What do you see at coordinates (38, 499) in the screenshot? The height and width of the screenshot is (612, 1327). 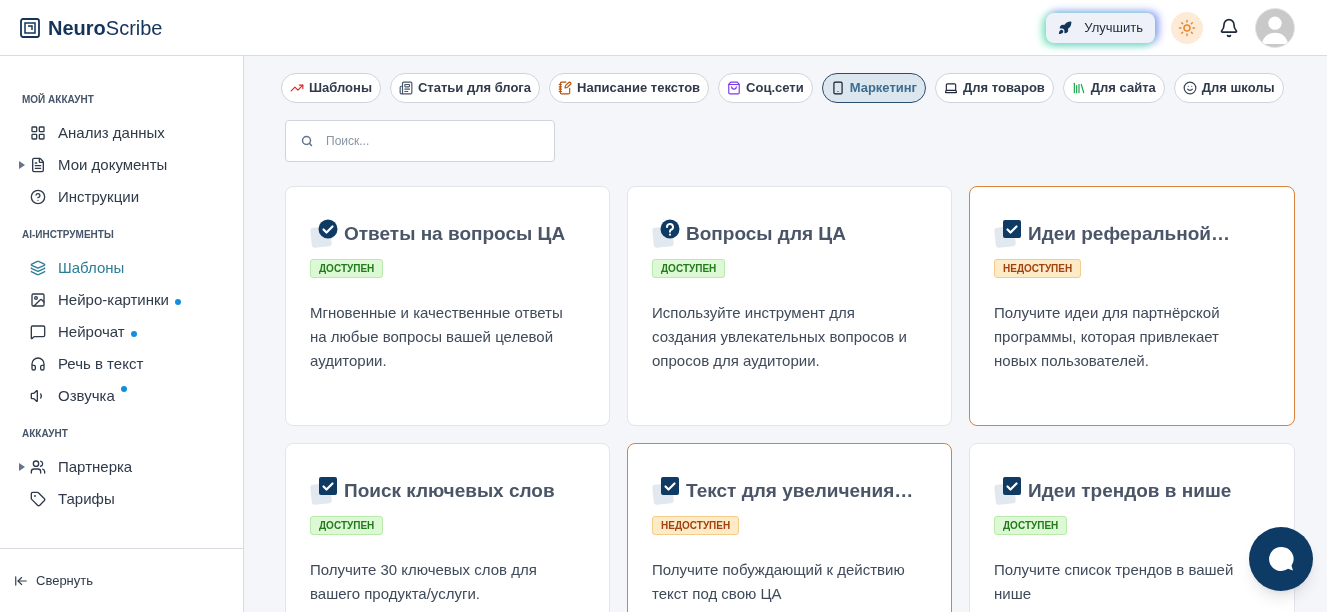 I see `tag-icon` at bounding box center [38, 499].